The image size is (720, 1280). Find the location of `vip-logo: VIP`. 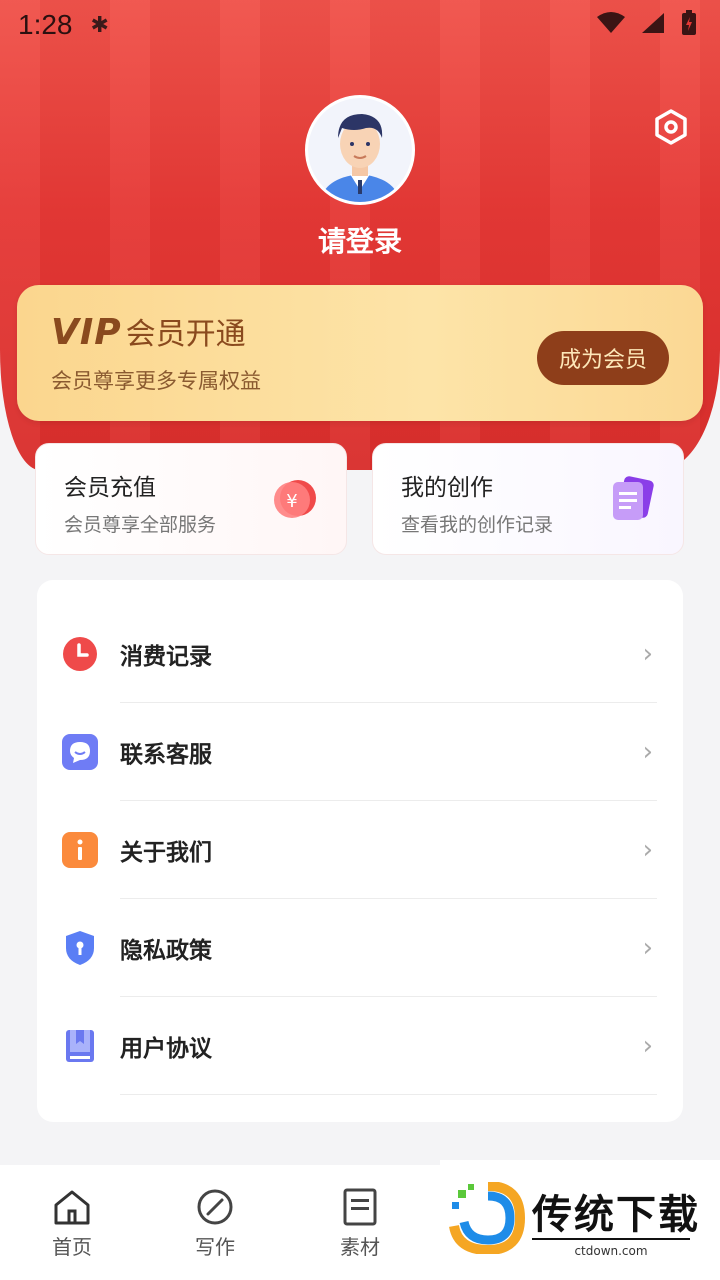

vip-logo: VIP is located at coordinates (86, 332).